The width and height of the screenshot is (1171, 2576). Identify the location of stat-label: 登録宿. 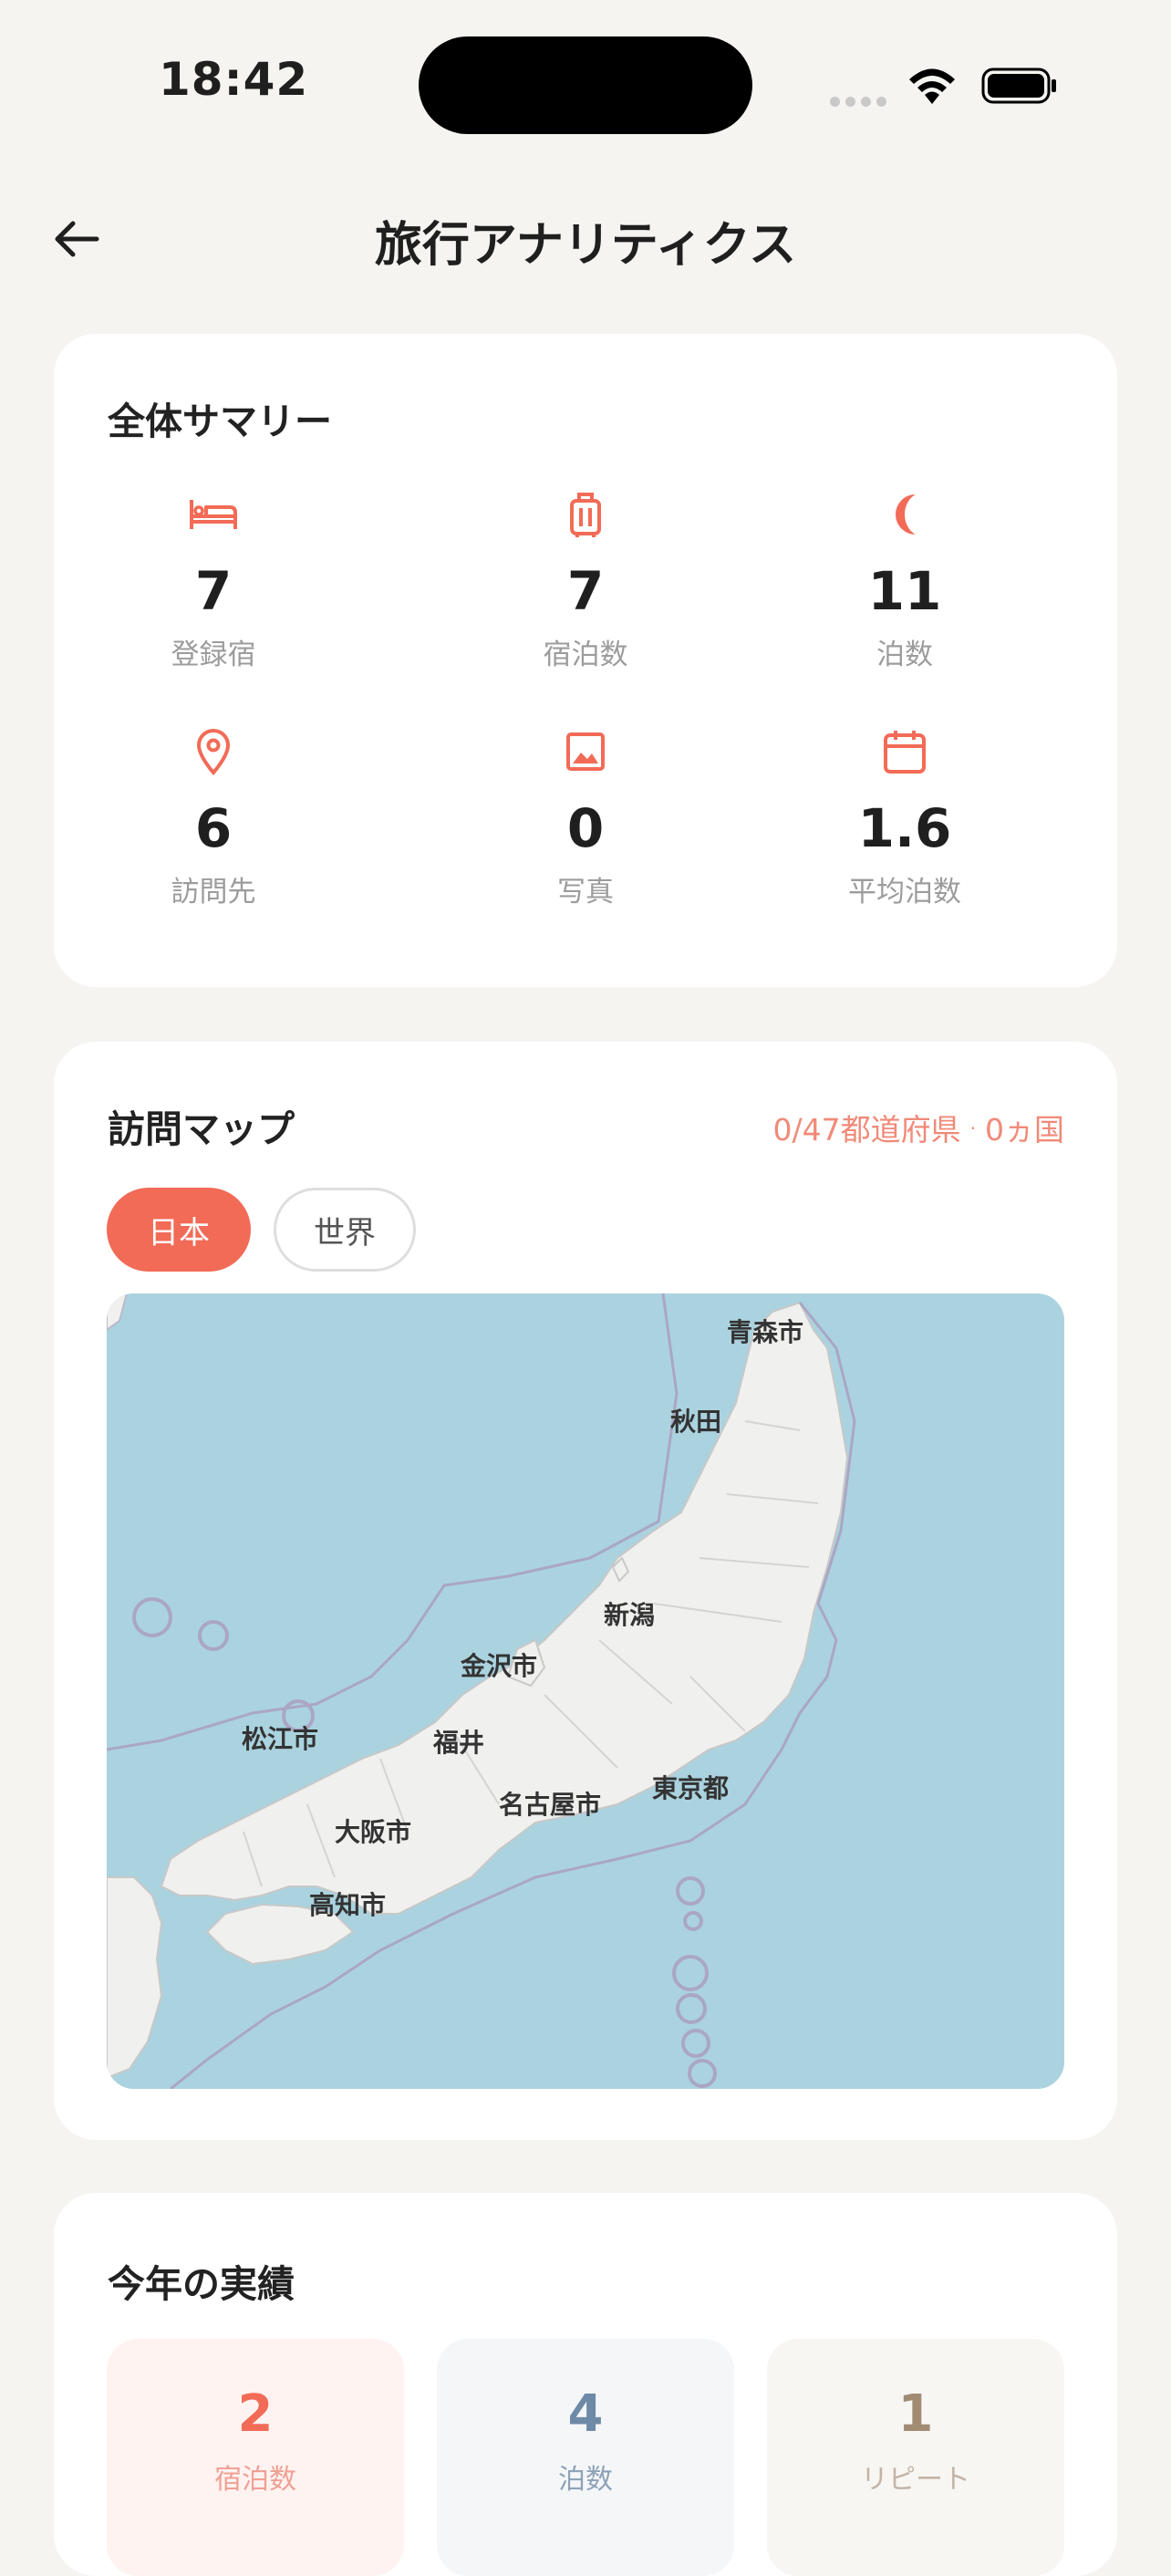
(213, 655).